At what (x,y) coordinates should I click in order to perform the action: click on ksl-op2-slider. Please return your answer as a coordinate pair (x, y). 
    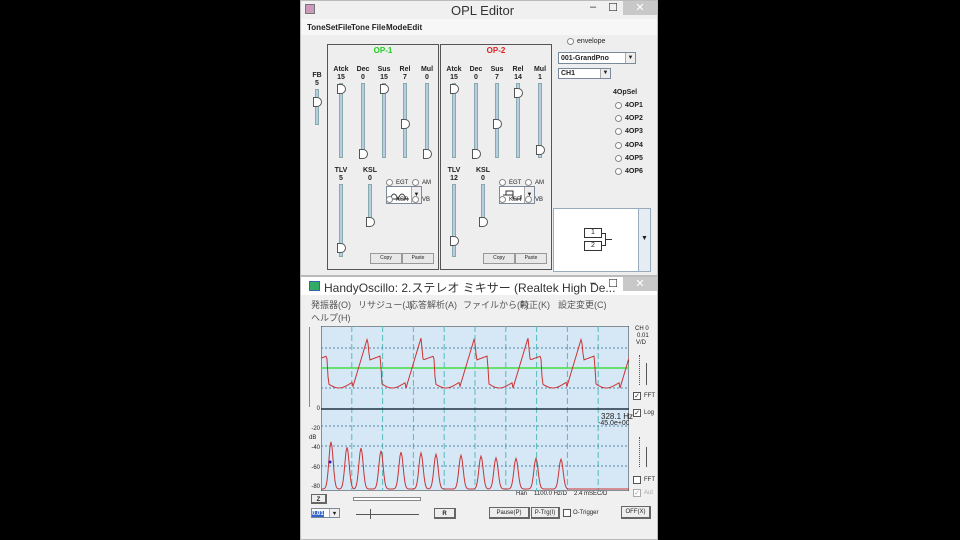
    Looking at the image, I should click on (483, 205).